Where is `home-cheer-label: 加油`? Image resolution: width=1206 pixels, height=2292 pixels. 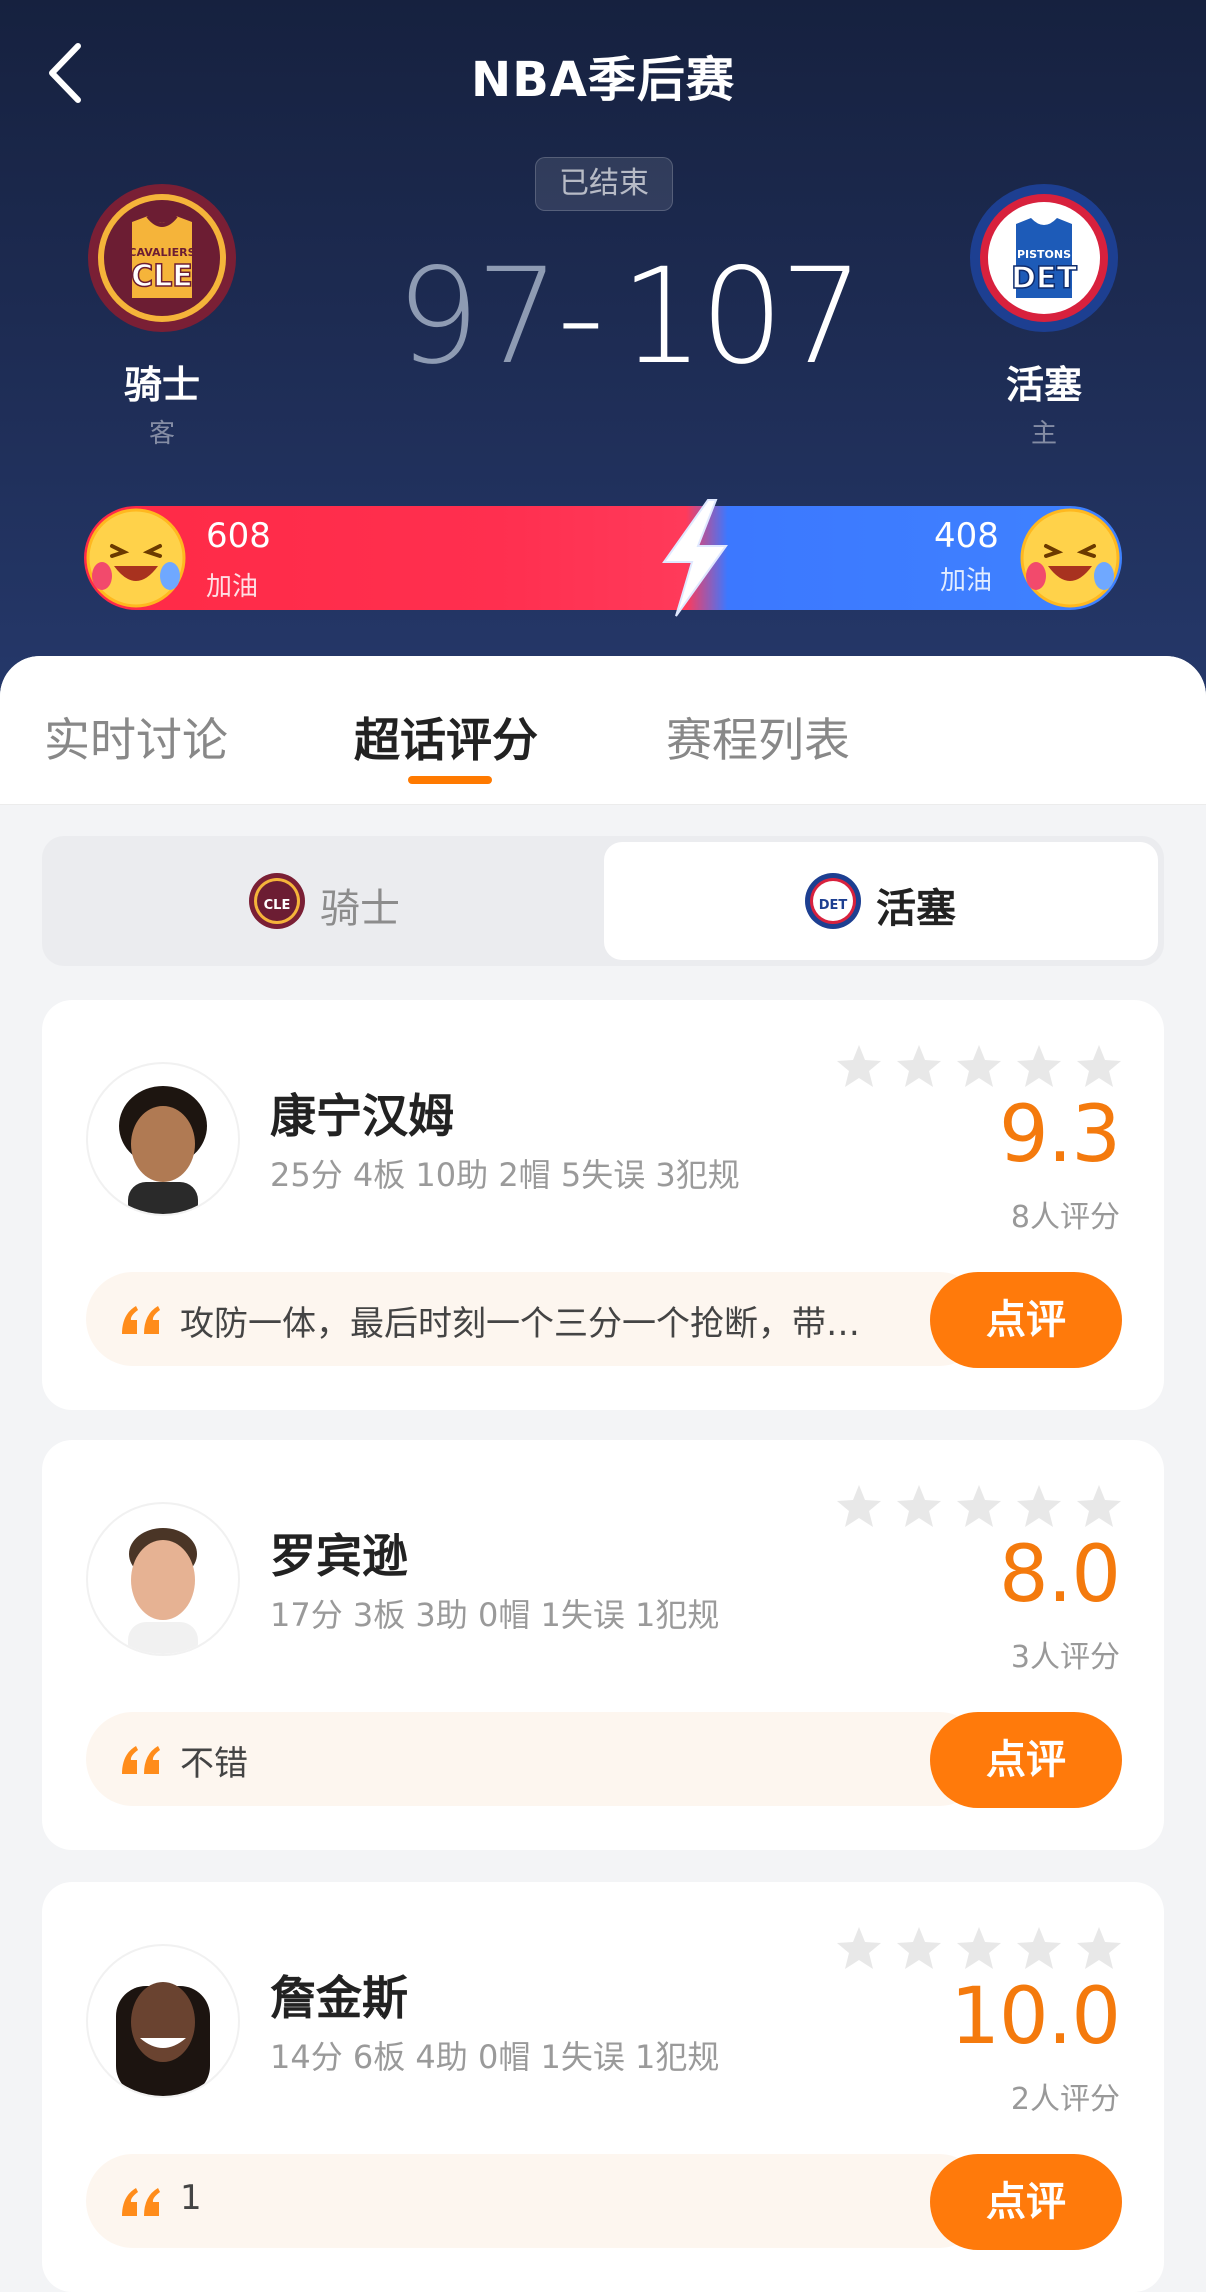 home-cheer-label: 加油 is located at coordinates (966, 581).